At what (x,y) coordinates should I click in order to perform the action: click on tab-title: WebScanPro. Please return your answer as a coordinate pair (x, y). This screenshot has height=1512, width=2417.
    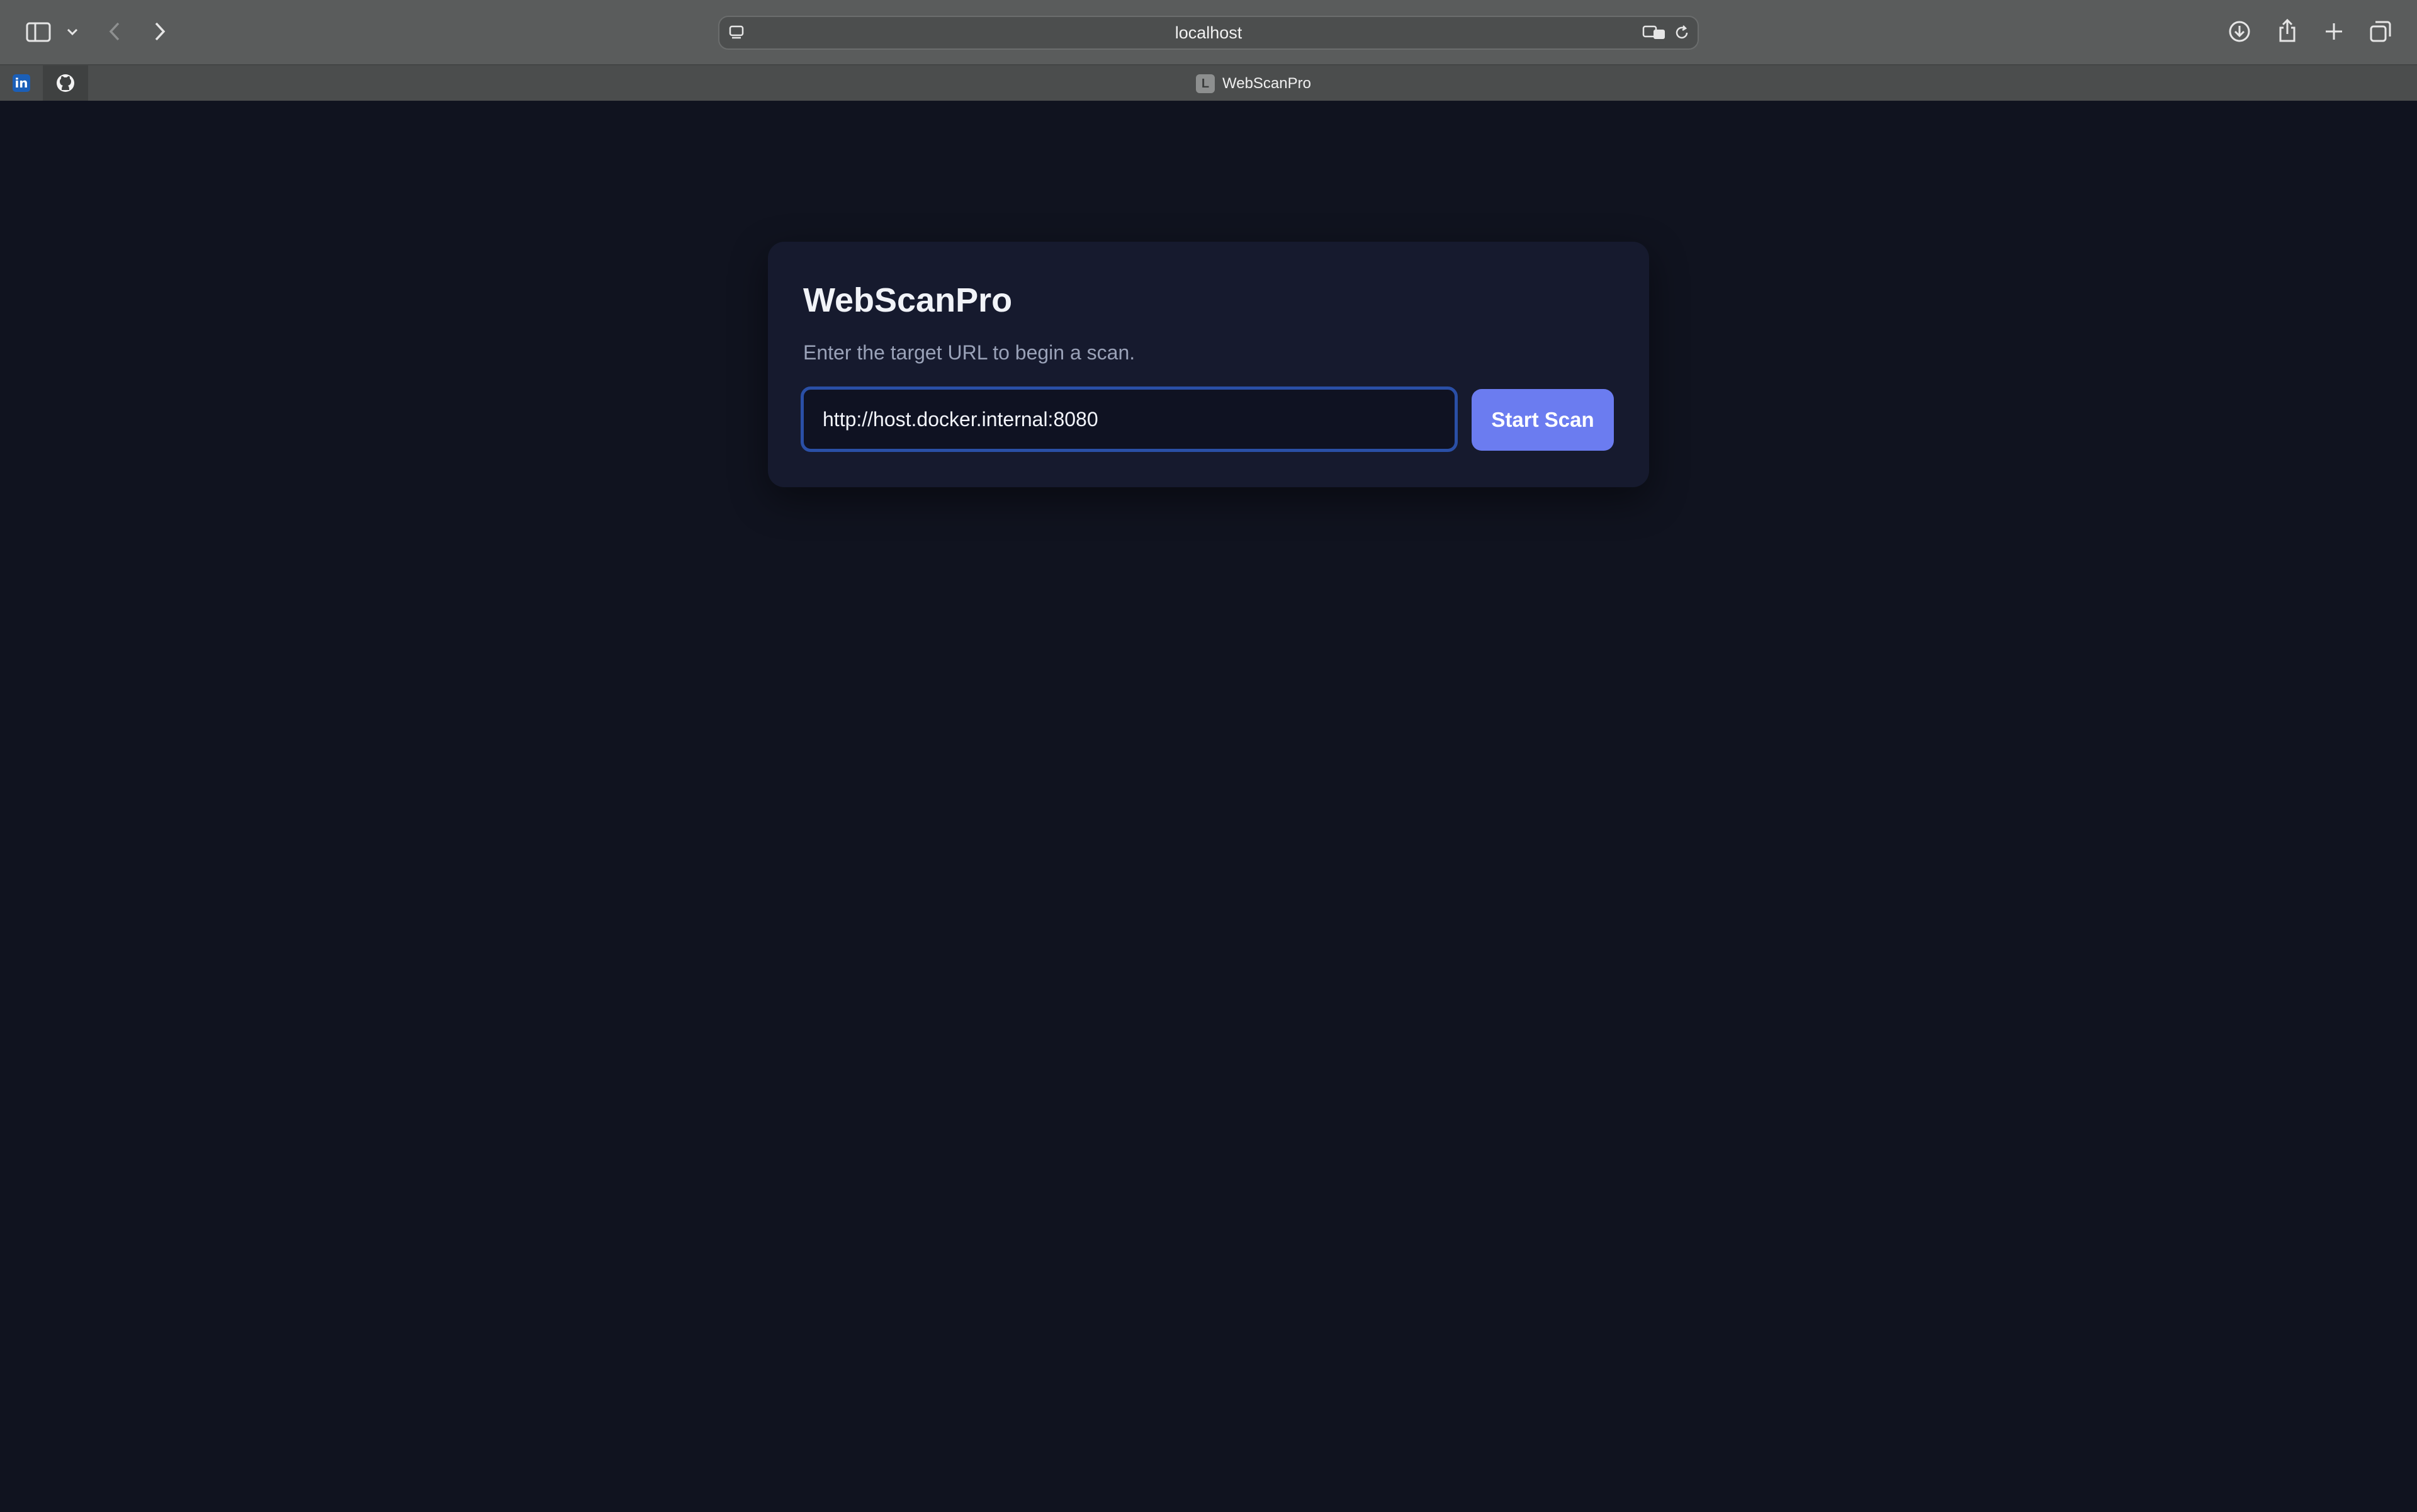
    Looking at the image, I should click on (1266, 83).